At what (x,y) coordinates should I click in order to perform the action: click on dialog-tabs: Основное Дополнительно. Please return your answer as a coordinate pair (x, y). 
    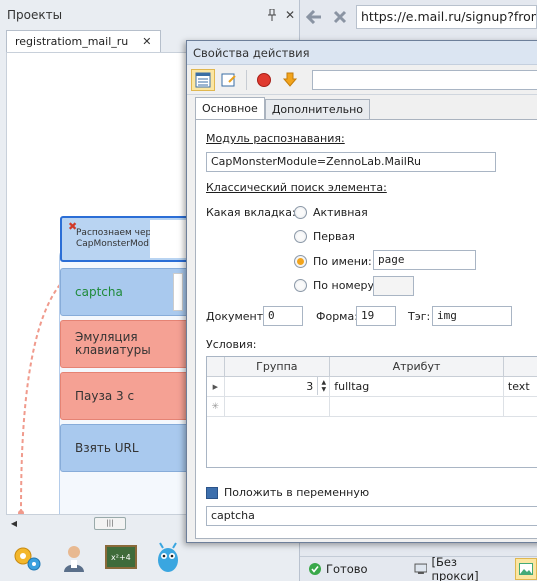
    Looking at the image, I should click on (362, 108).